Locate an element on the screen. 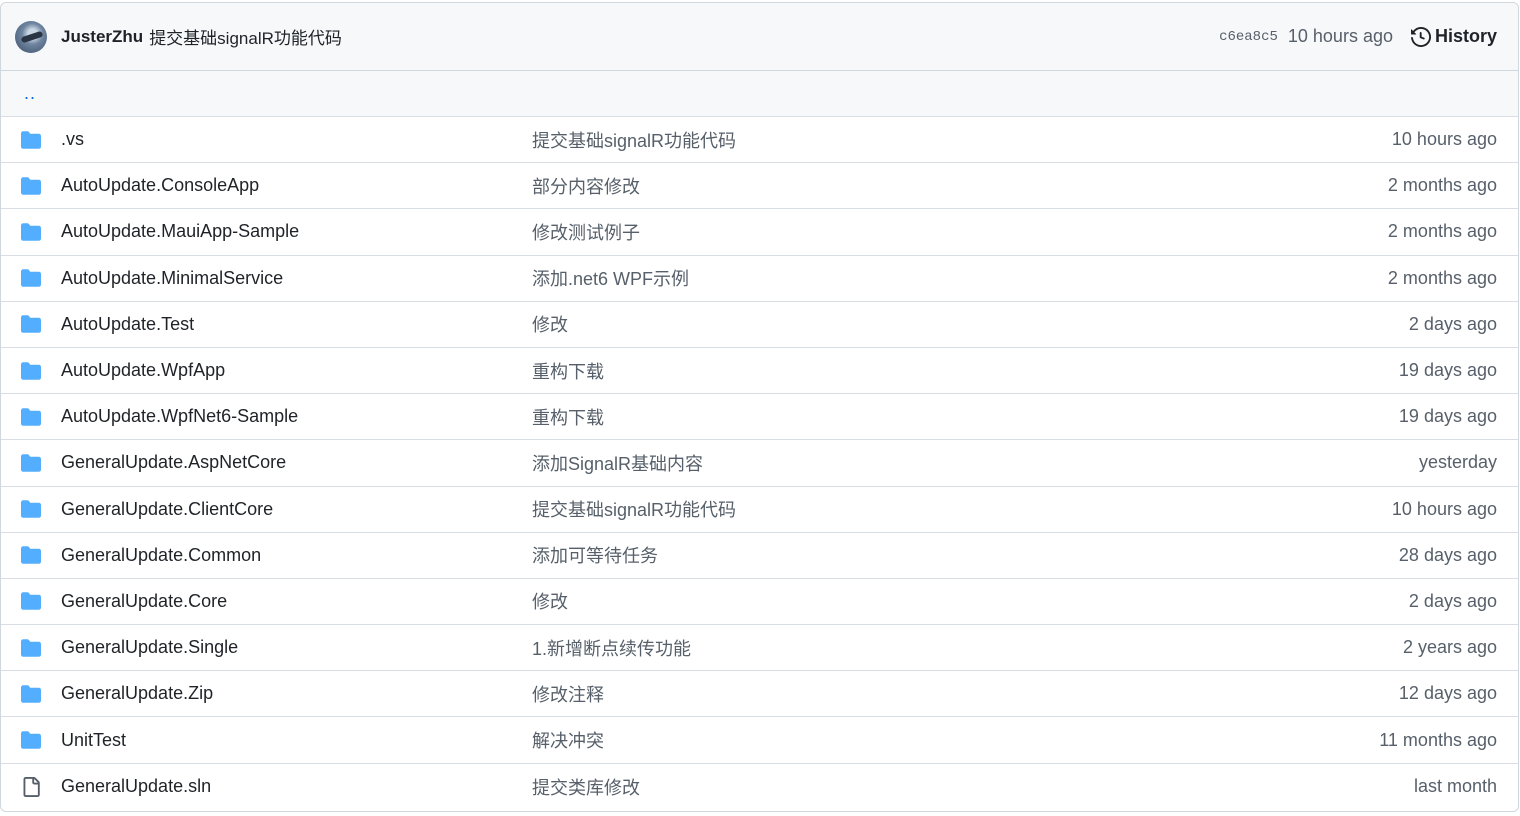 The width and height of the screenshot is (1520, 816). entry-commit-message: 部分内容修改 is located at coordinates (586, 186).